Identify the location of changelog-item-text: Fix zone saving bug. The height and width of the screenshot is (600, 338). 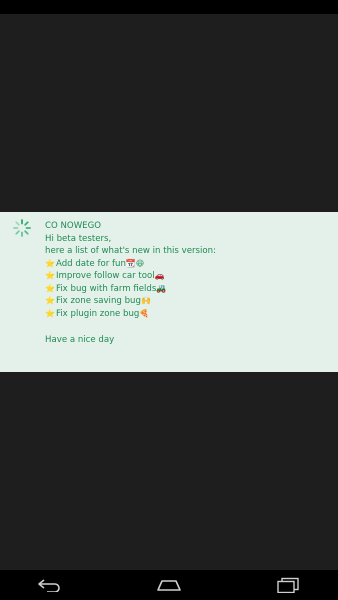
(98, 301).